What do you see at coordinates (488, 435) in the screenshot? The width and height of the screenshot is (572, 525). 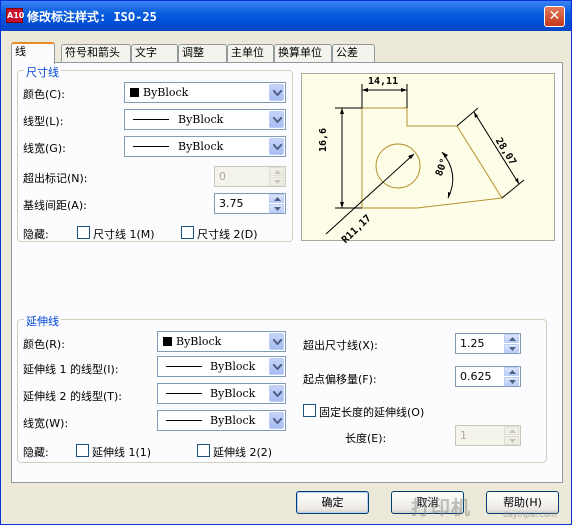 I see `length-spinner: 1` at bounding box center [488, 435].